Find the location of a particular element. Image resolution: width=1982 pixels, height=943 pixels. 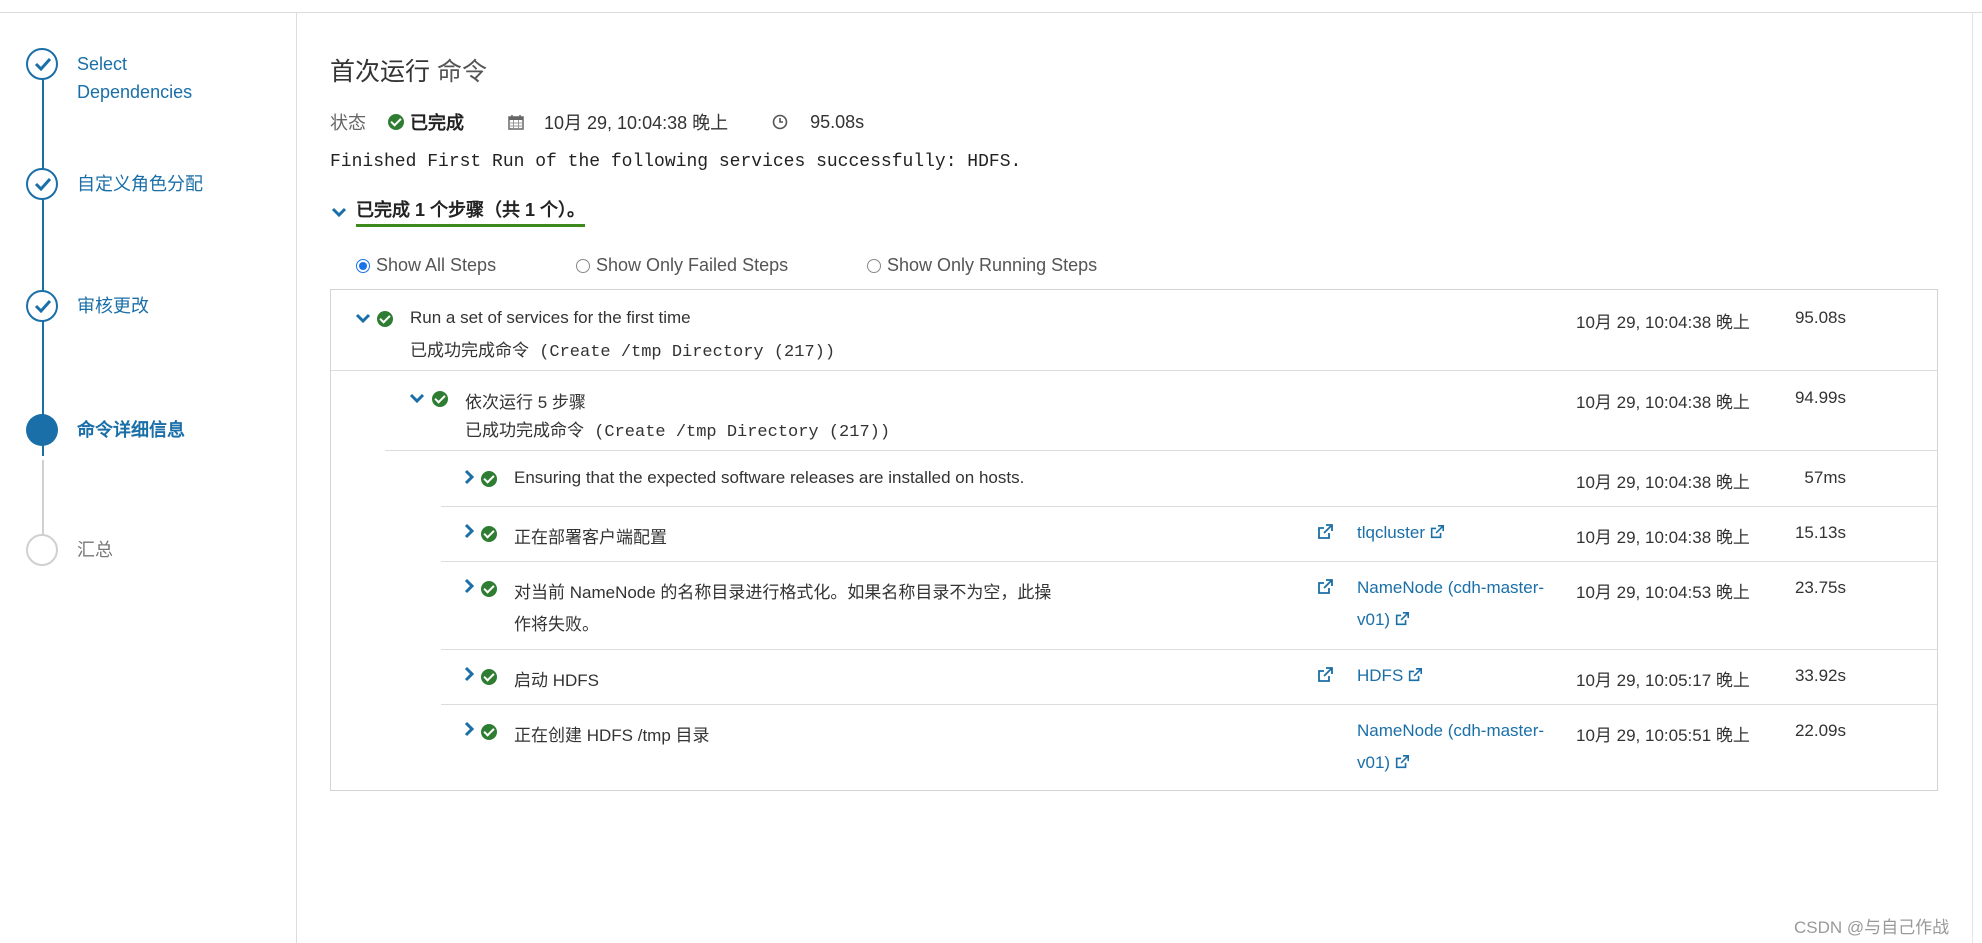

wizard-step-label: 自定义角色分配 is located at coordinates (140, 184).